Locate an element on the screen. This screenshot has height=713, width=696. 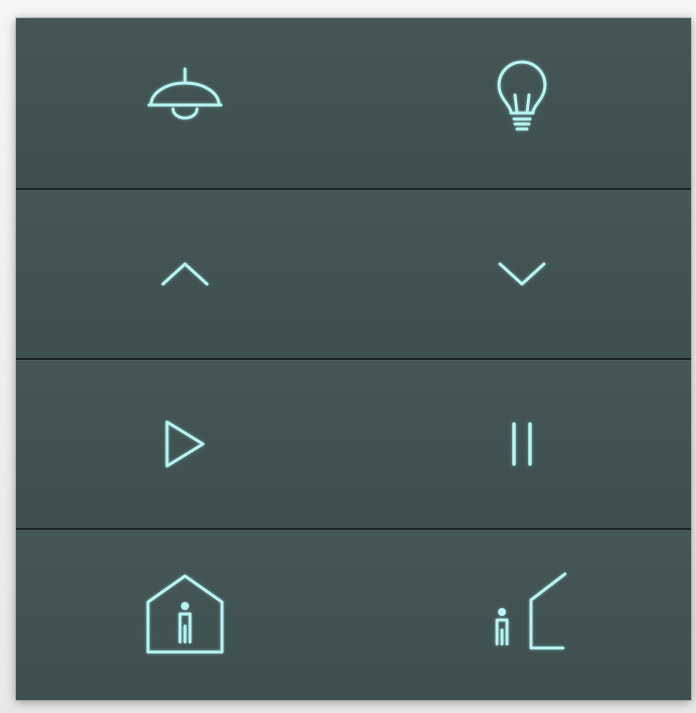
ceiling-lamp-icon is located at coordinates (185, 93).